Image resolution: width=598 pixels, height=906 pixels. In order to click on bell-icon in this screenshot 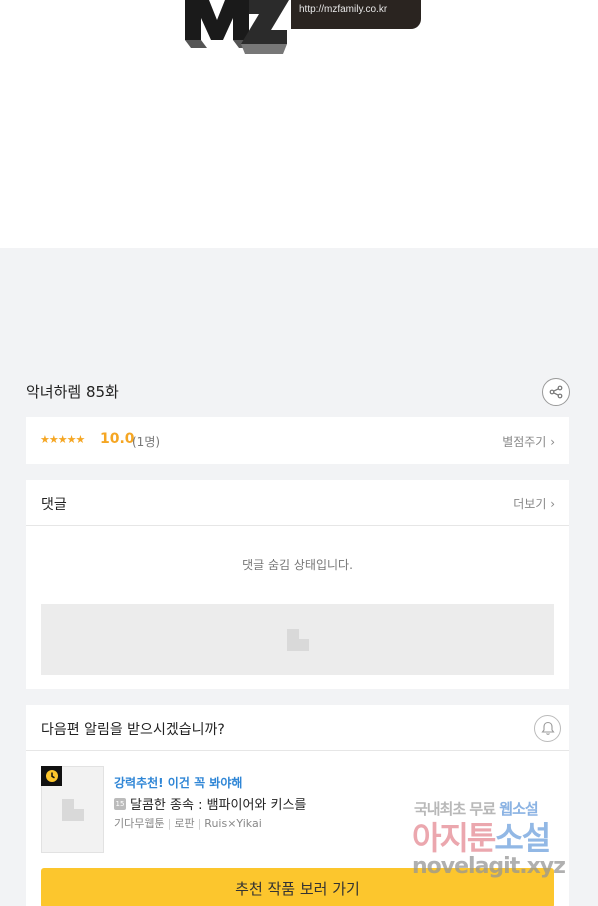, I will do `click(547, 728)`.